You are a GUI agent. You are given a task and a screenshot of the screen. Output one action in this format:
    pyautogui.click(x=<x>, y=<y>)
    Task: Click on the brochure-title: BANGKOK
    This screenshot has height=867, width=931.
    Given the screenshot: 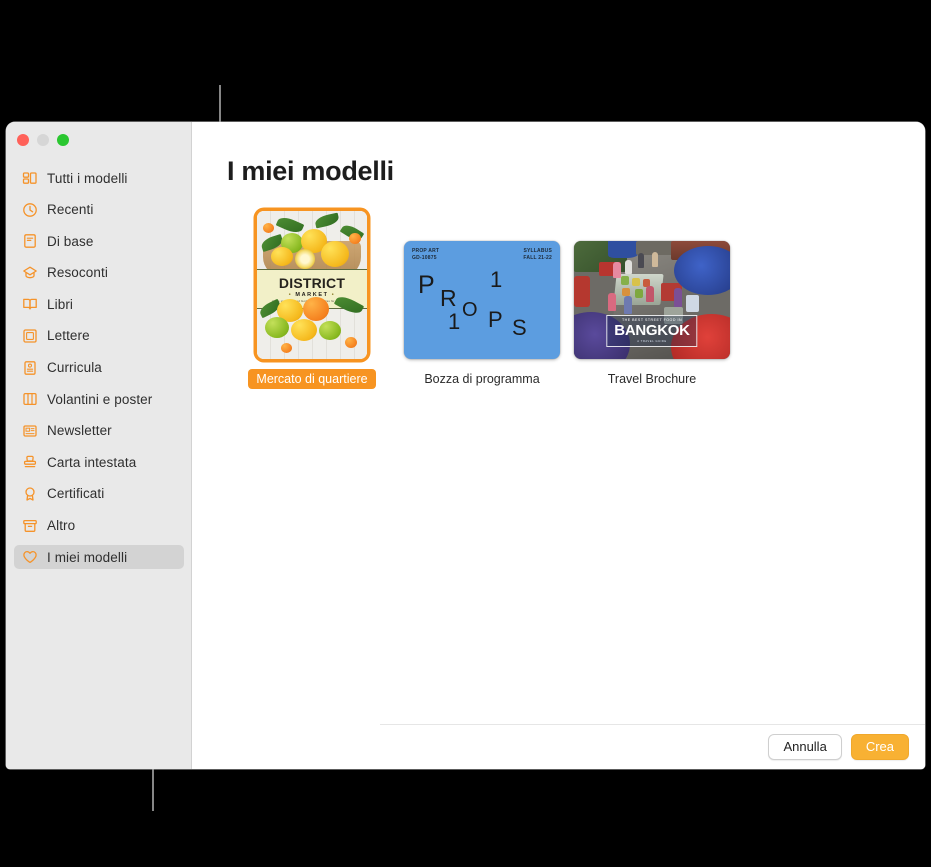 What is the action you would take?
    pyautogui.click(x=652, y=330)
    